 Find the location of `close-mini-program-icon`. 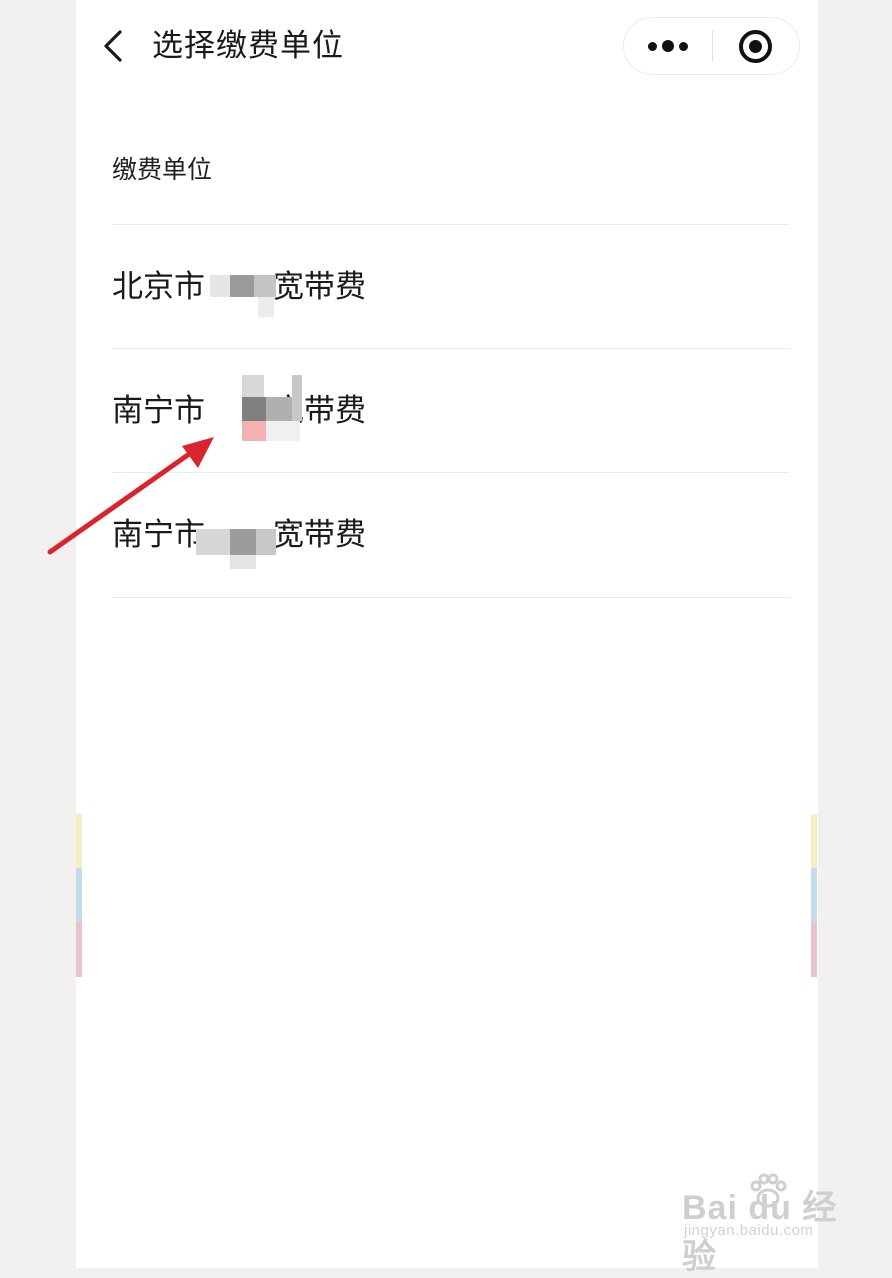

close-mini-program-icon is located at coordinates (756, 46).